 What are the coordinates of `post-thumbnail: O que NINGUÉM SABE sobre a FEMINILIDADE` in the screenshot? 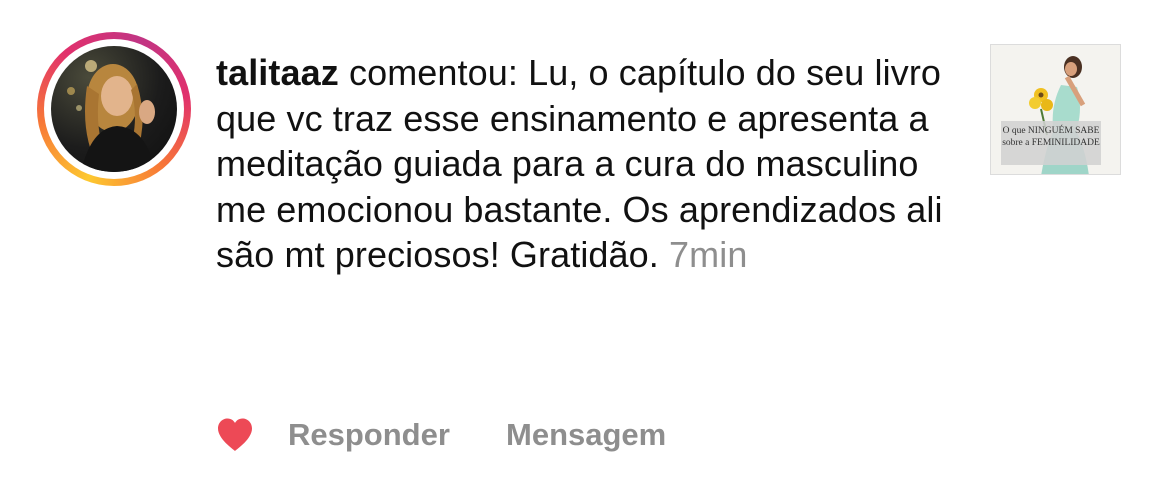 It's located at (1055, 109).